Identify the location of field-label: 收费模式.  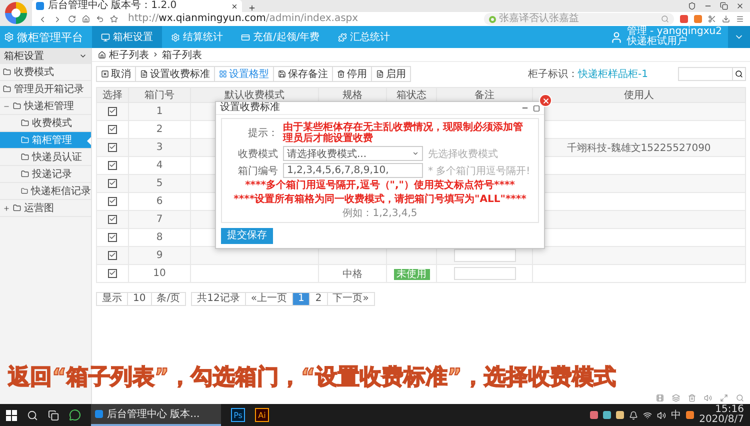
(257, 154).